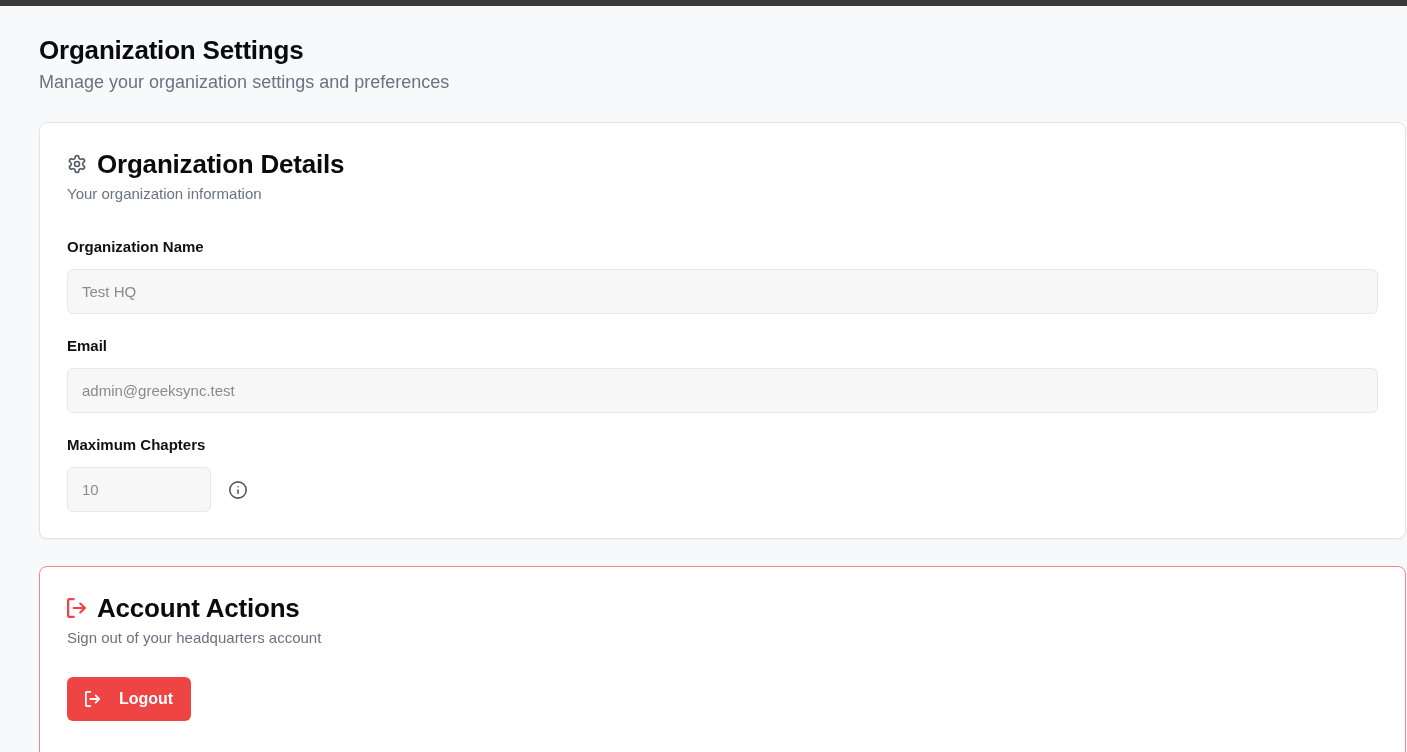 The width and height of the screenshot is (1407, 752). Describe the element at coordinates (221, 164) in the screenshot. I see `card-title: Organization Details` at that location.